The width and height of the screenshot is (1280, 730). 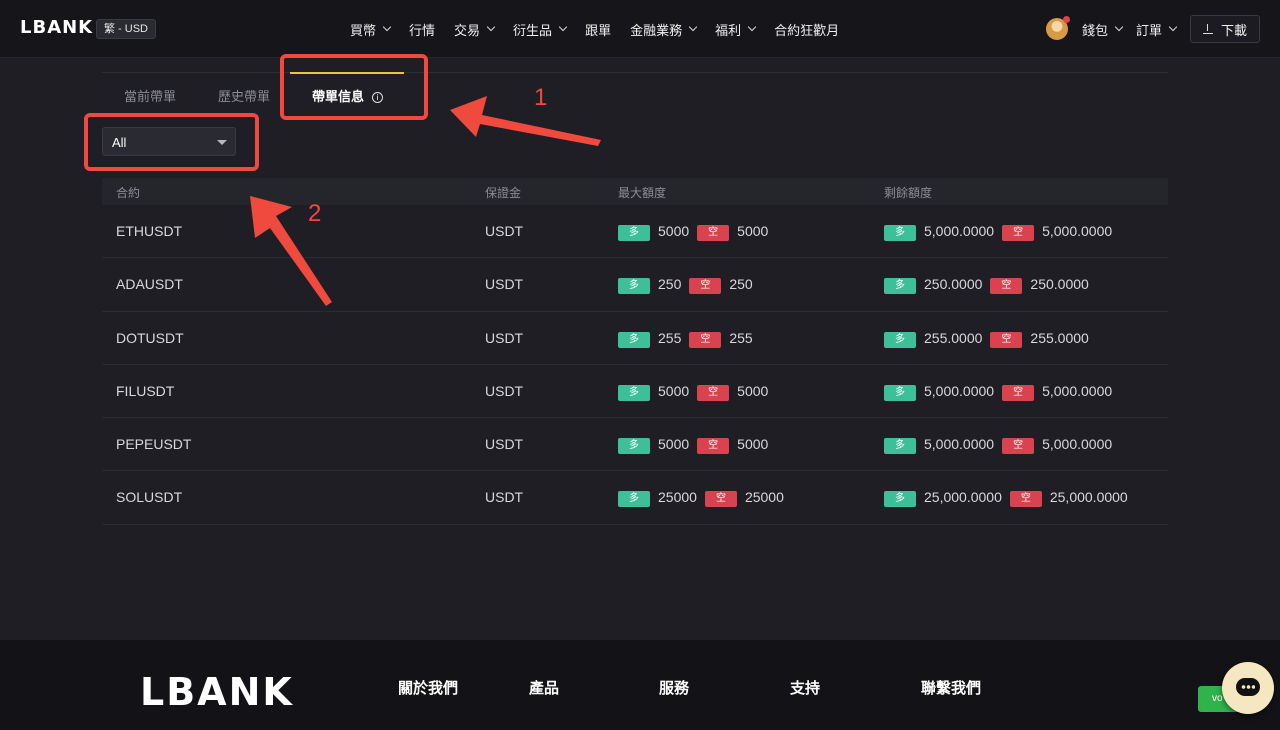 I want to click on footer-products: 產品, so click(x=544, y=688).